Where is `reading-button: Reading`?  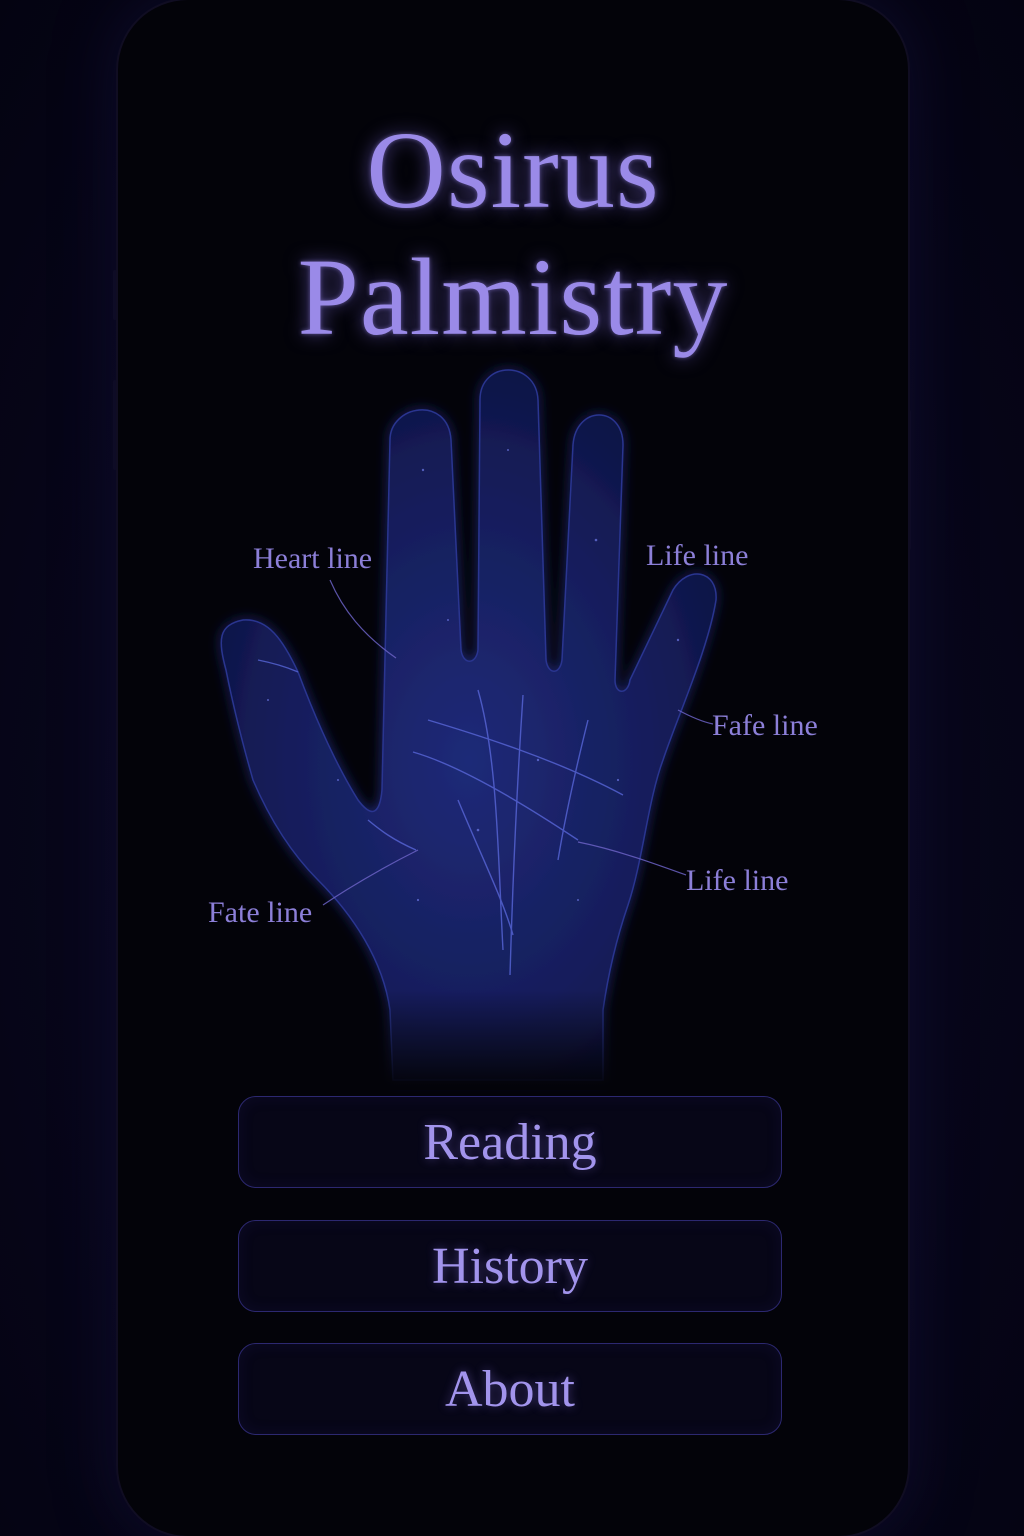 reading-button: Reading is located at coordinates (510, 1142).